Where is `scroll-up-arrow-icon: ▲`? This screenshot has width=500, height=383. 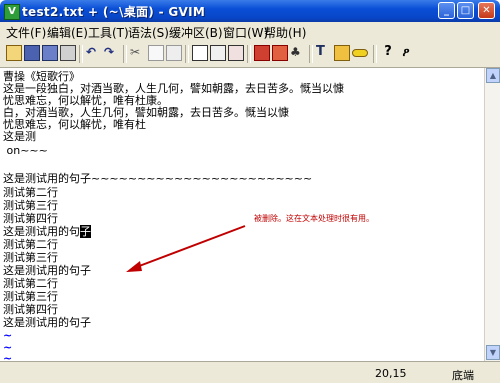 scroll-up-arrow-icon: ▲ is located at coordinates (493, 75).